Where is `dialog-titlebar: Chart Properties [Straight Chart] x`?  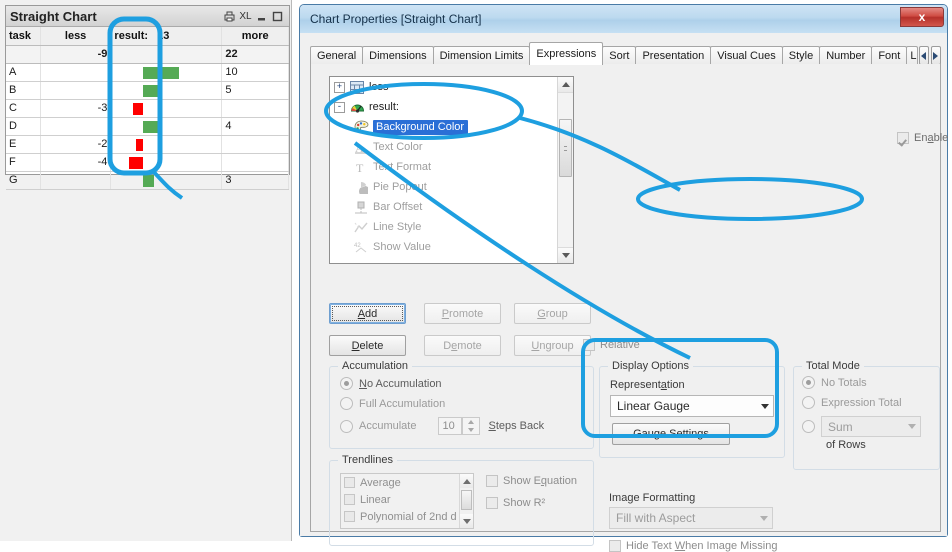 dialog-titlebar: Chart Properties [Straight Chart] x is located at coordinates (623, 19).